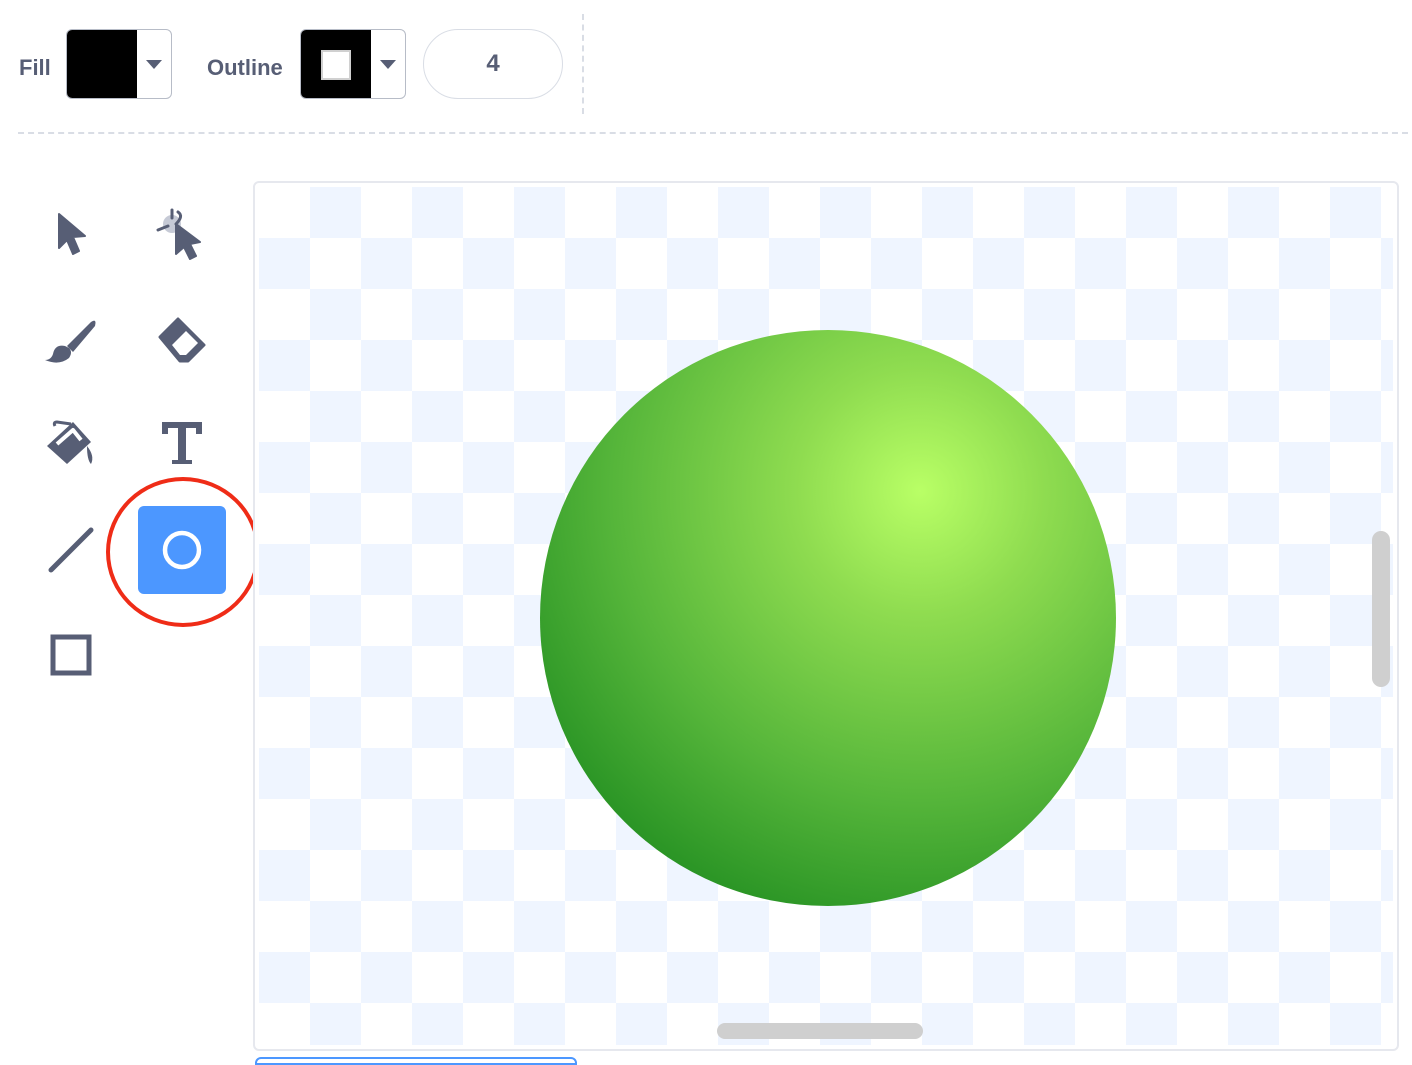 This screenshot has height=1065, width=1412. Describe the element at coordinates (1381, 609) in the screenshot. I see `vertical-scrollbar` at that location.